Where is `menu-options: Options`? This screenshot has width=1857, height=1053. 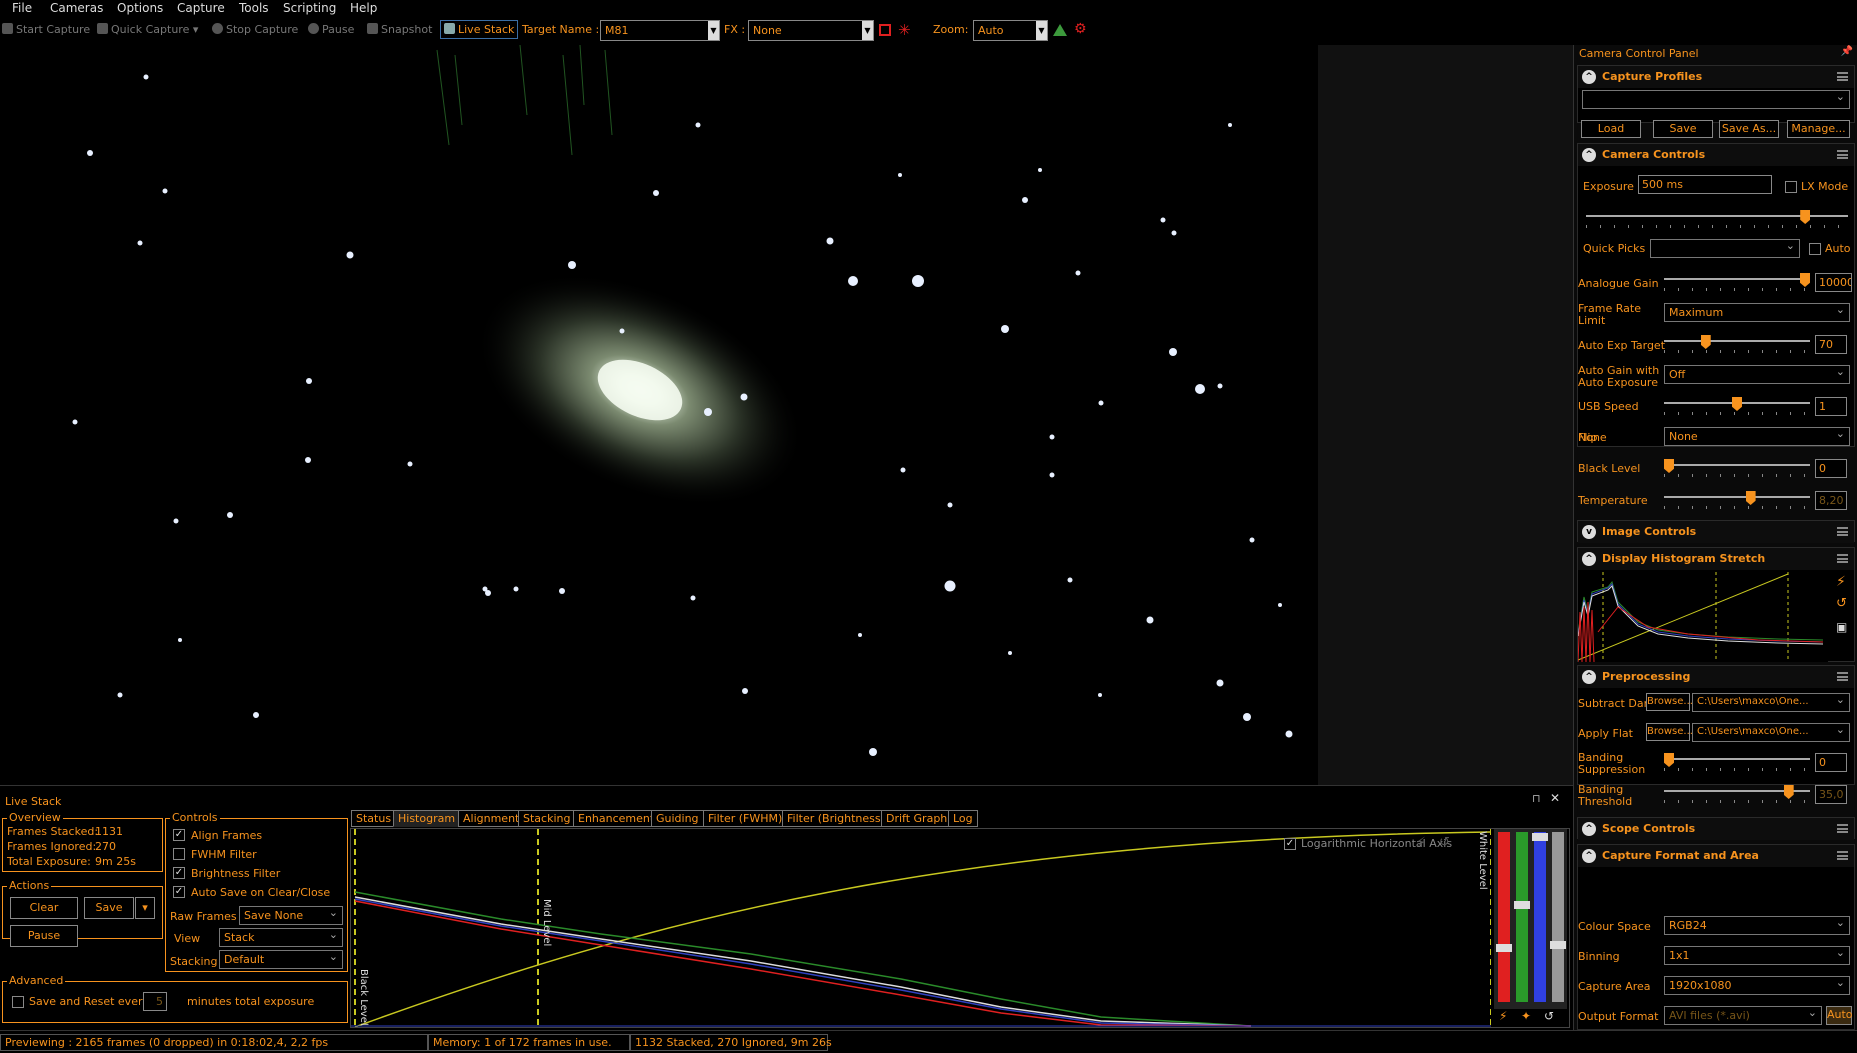
menu-options: Options is located at coordinates (140, 8).